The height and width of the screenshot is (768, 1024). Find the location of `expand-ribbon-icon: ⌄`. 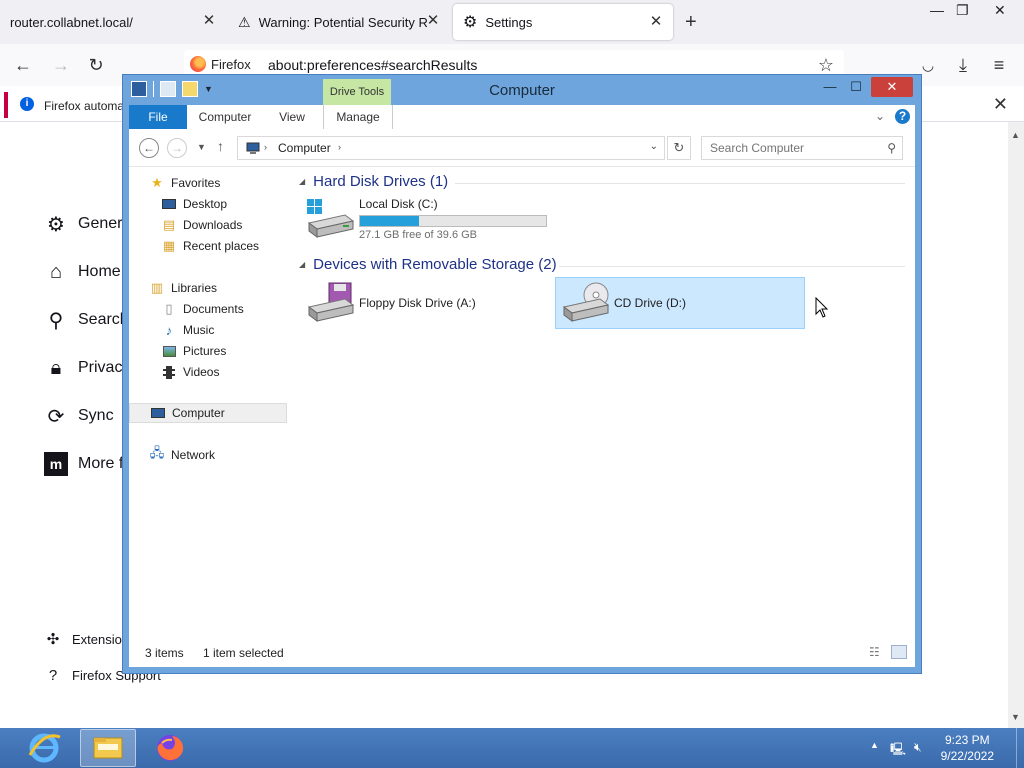

expand-ribbon-icon: ⌄ is located at coordinates (880, 116).